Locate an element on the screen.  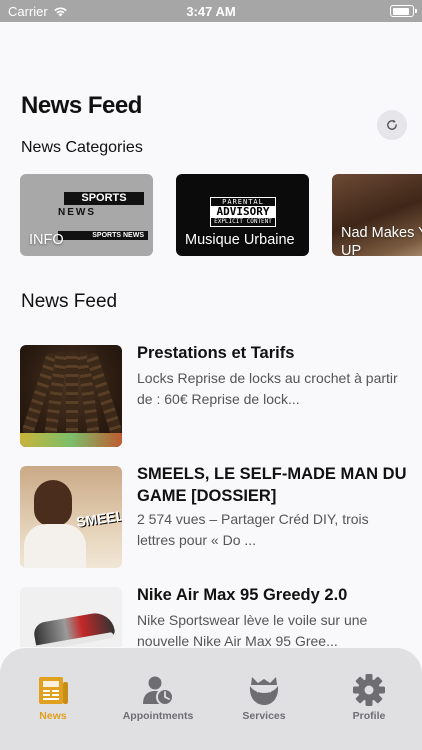
category-label: Nad Makes Y UP is located at coordinates (381, 240).